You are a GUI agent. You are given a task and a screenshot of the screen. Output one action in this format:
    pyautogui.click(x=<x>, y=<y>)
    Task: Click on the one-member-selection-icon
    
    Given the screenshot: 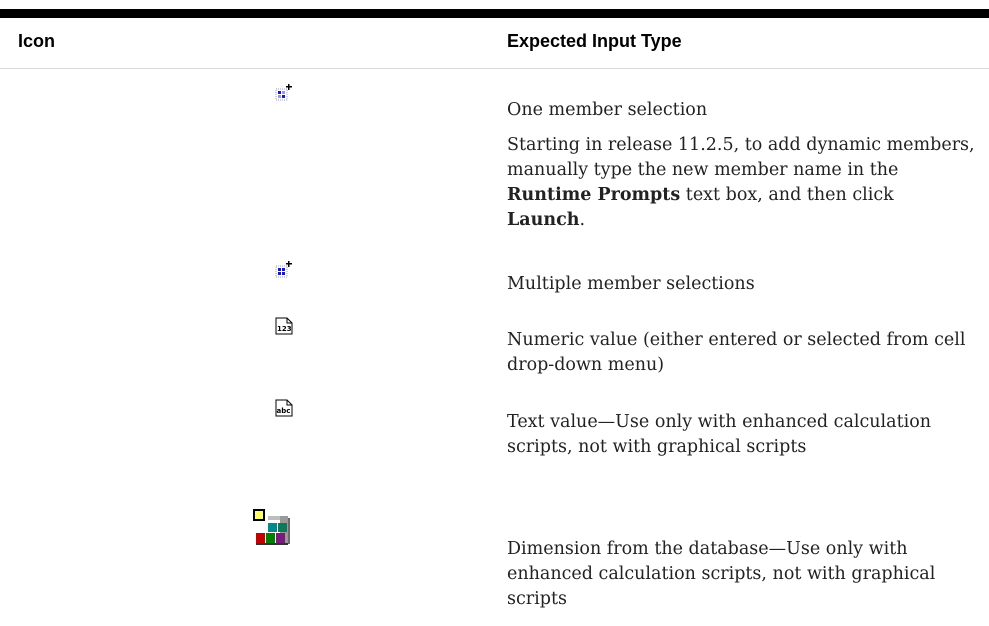 What is the action you would take?
    pyautogui.click(x=283, y=92)
    